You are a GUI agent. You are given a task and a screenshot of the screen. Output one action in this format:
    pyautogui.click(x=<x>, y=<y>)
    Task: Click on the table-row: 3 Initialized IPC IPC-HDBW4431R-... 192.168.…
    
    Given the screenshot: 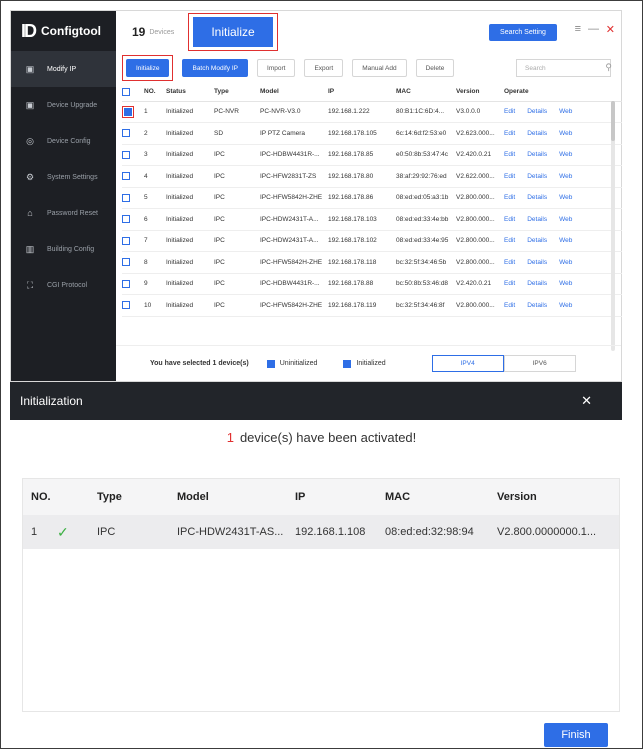 What is the action you would take?
    pyautogui.click(x=372, y=155)
    